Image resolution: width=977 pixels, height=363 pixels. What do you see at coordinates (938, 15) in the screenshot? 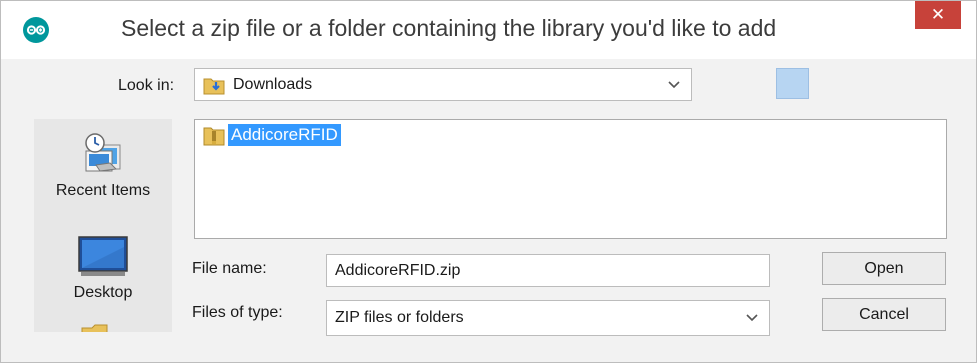
I see `close-button: ✕` at bounding box center [938, 15].